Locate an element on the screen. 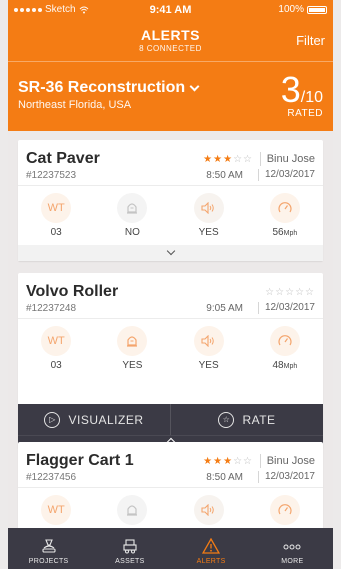 Image resolution: width=341 pixels, height=569 pixels. assets-icon is located at coordinates (130, 546).